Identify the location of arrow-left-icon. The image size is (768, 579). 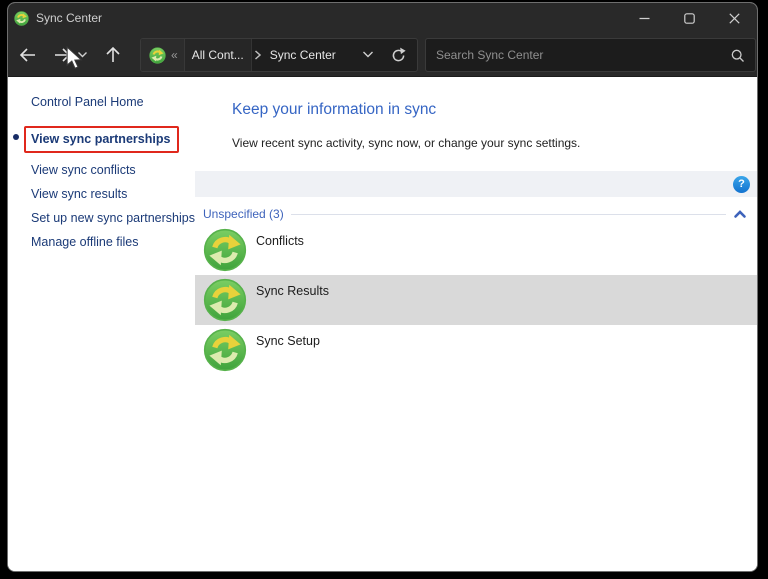
(27, 54).